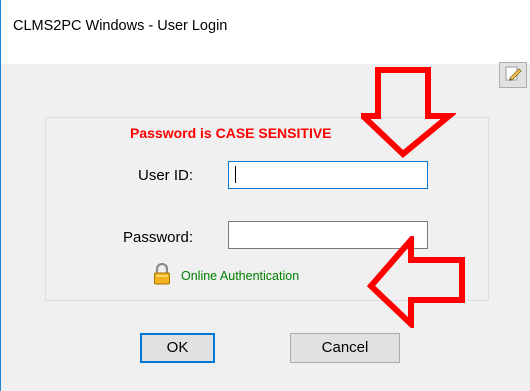  I want to click on case-sensitive-warning: Password is CASE SENSITIVE, so click(231, 133).